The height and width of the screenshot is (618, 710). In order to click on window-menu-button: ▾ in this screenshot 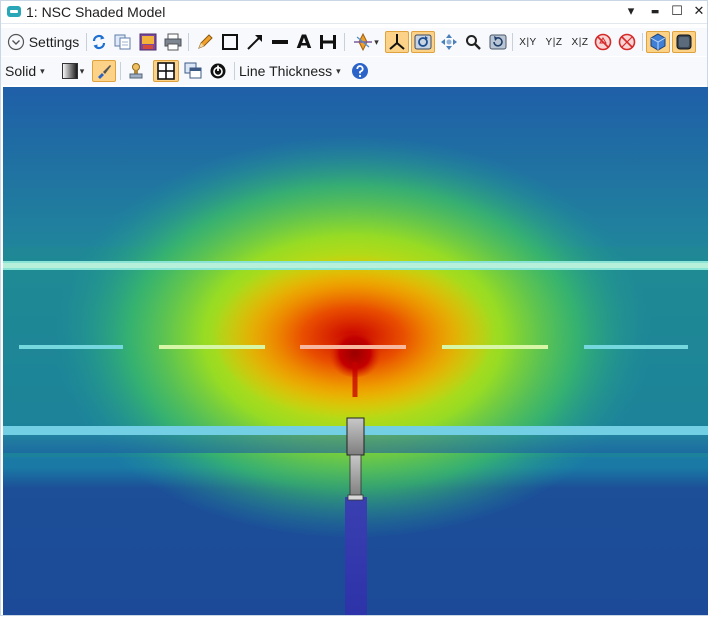, I will do `click(631, 12)`.